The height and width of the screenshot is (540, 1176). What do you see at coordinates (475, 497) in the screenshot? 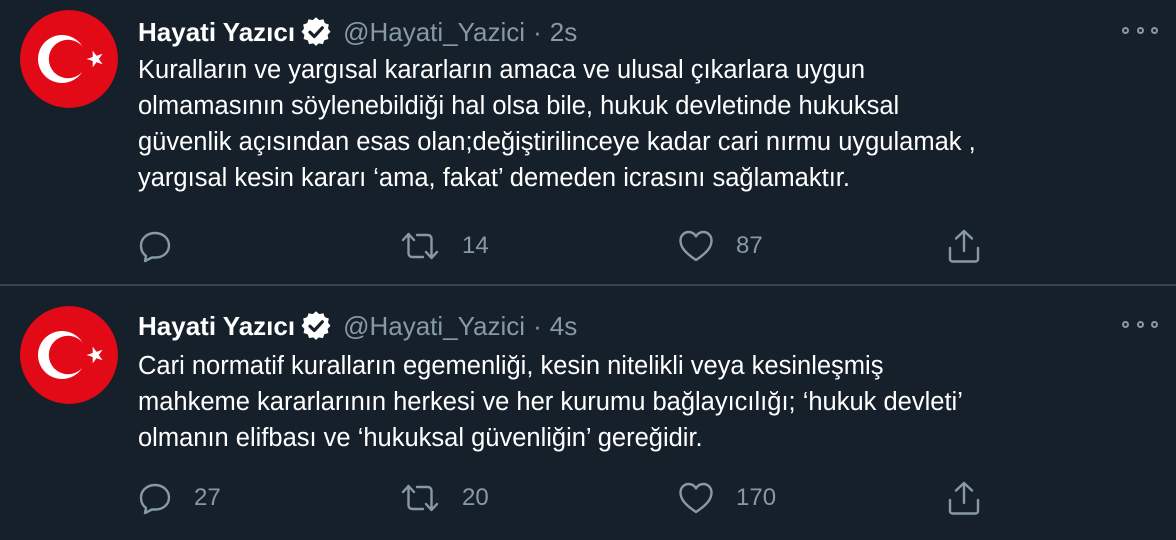
I see `retweet-count: 20` at bounding box center [475, 497].